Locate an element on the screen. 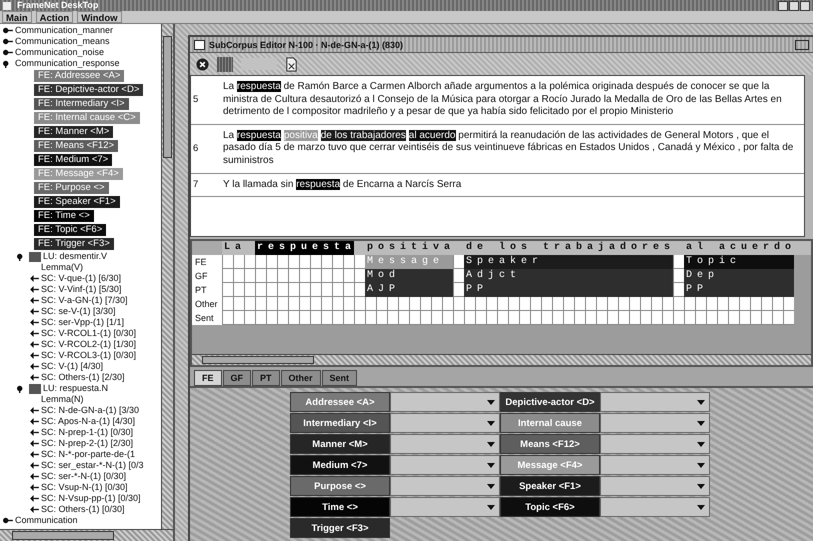 The width and height of the screenshot is (813, 541). tree-item: SC: N-prep-1-(1) [0/30] is located at coordinates (87, 432).